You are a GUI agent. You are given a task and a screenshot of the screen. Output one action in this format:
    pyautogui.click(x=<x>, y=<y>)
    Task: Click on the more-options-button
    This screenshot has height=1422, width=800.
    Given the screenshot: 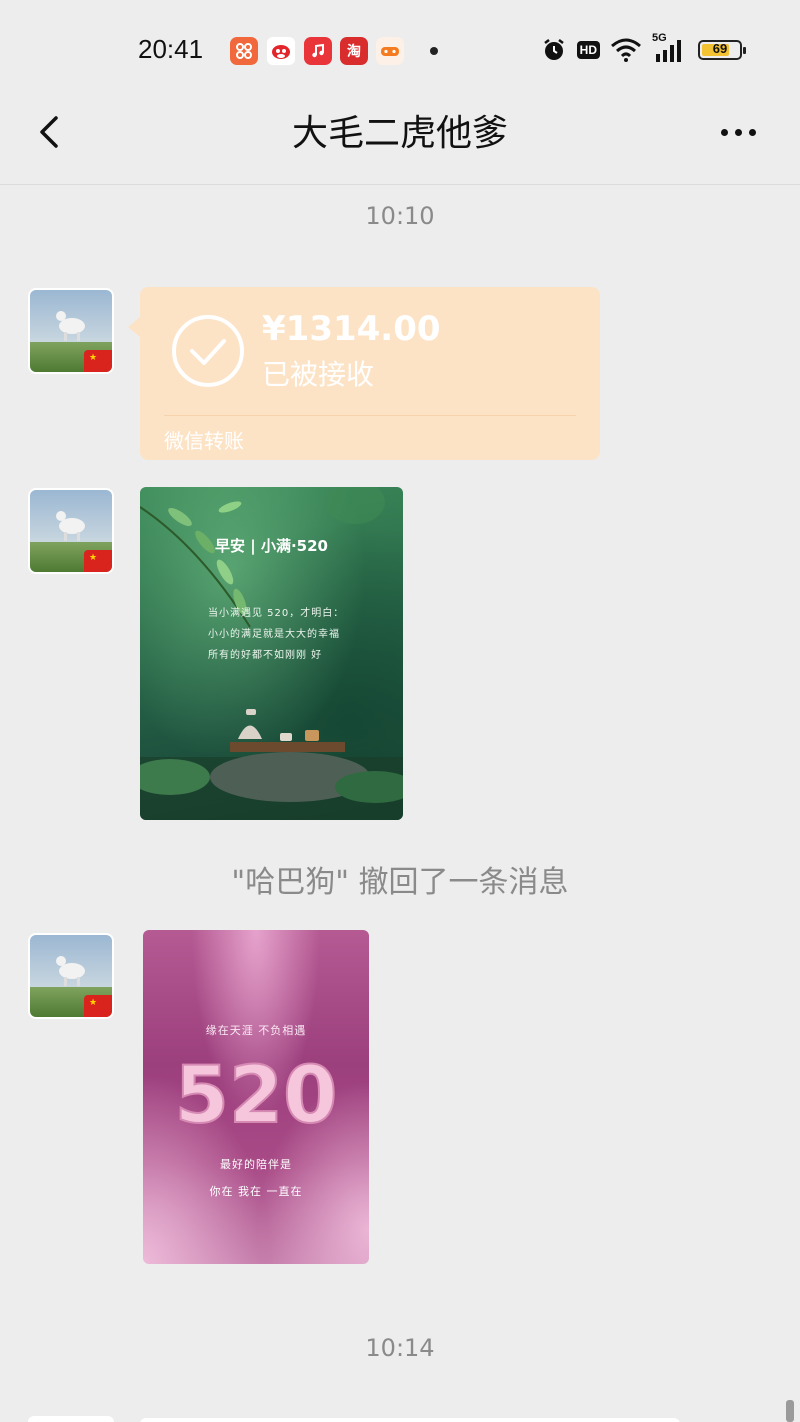 What is the action you would take?
    pyautogui.click(x=738, y=132)
    